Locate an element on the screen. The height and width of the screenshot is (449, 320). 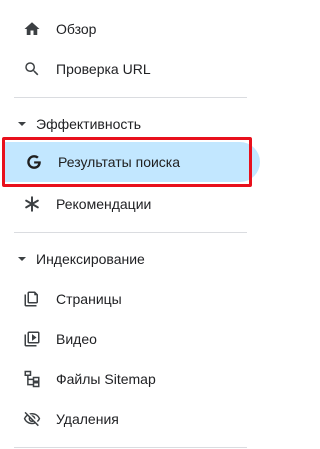
nav-item-search-results: Результаты поиска is located at coordinates (131, 162).